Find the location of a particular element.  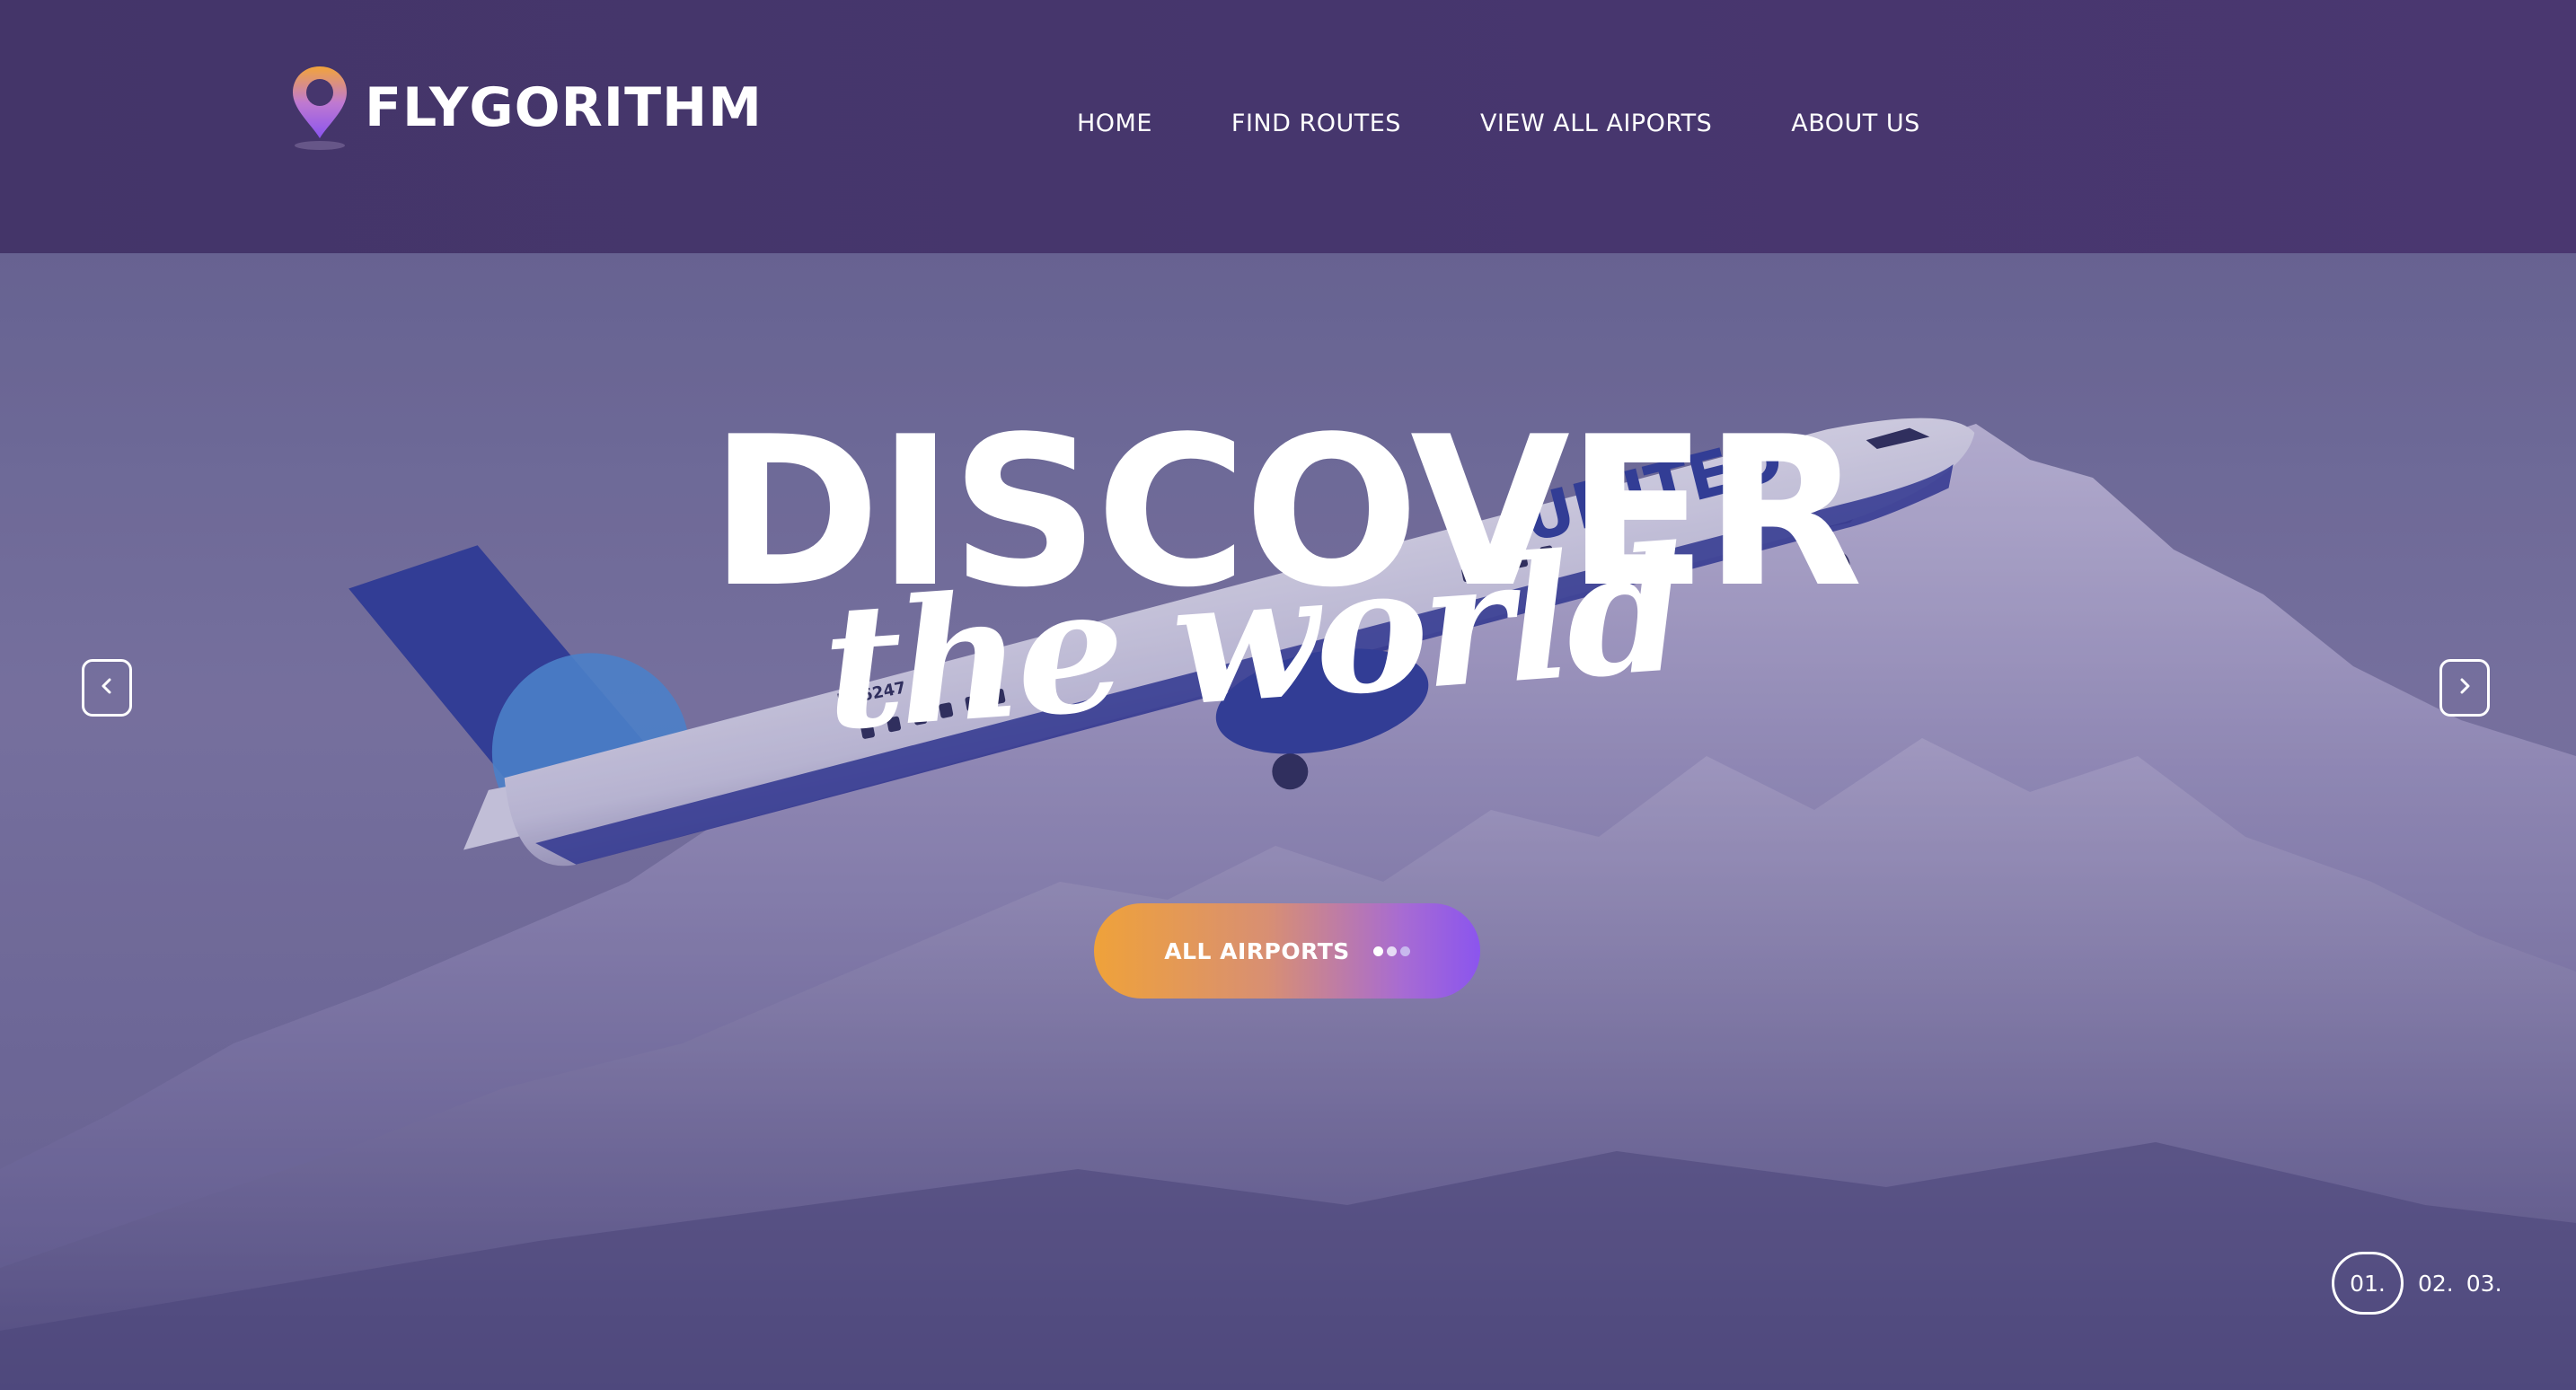

nav-home: HOME is located at coordinates (1114, 124).